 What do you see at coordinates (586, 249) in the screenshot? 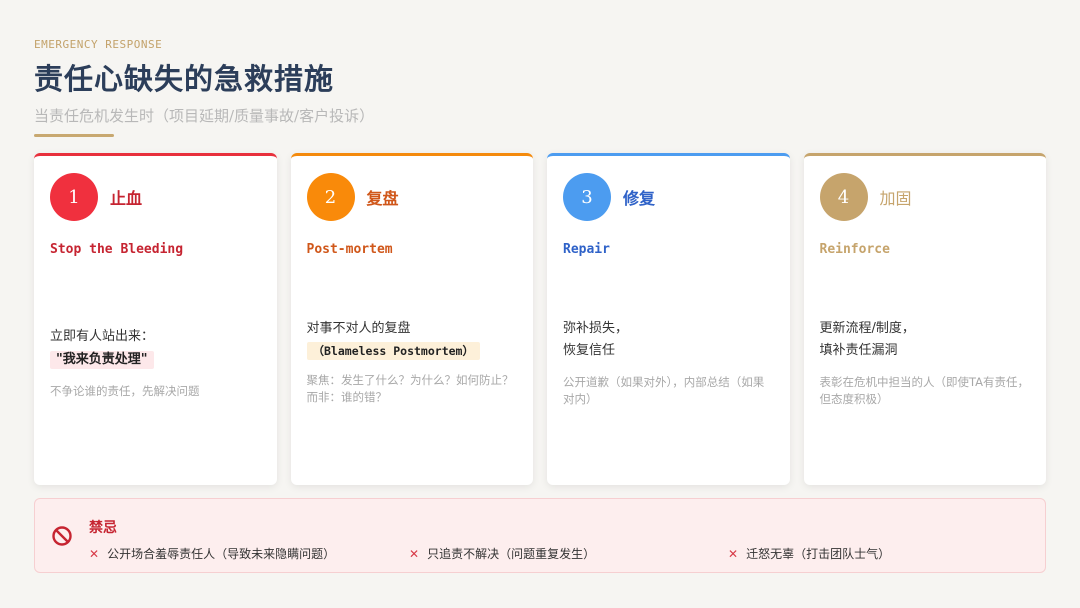
I see `card-english-title: Repair` at bounding box center [586, 249].